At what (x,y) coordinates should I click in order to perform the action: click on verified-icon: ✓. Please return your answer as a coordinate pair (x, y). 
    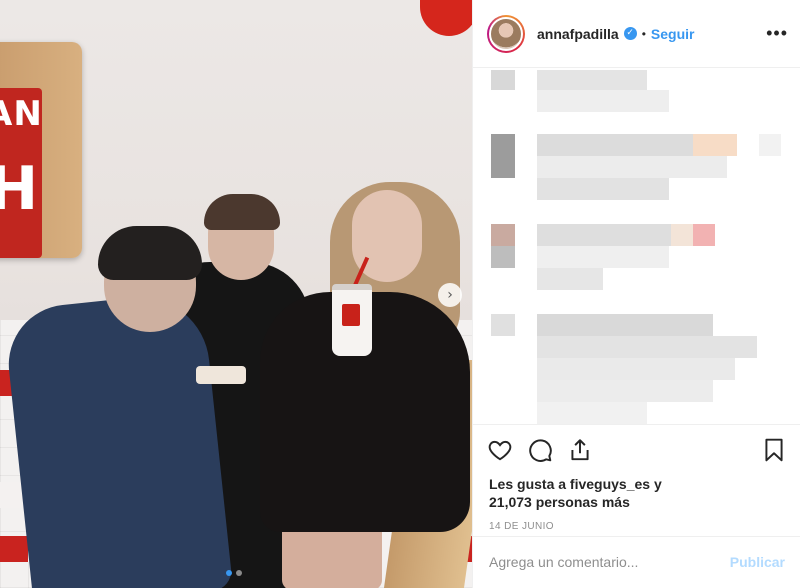
    Looking at the image, I should click on (630, 33).